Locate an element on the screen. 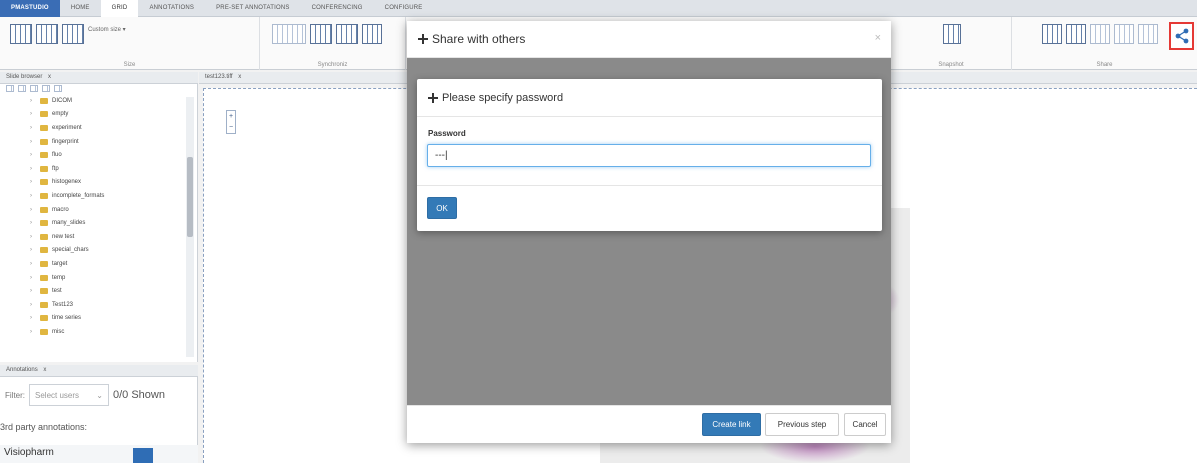 This screenshot has width=1197, height=463. scrollbar-thumb is located at coordinates (190, 197).